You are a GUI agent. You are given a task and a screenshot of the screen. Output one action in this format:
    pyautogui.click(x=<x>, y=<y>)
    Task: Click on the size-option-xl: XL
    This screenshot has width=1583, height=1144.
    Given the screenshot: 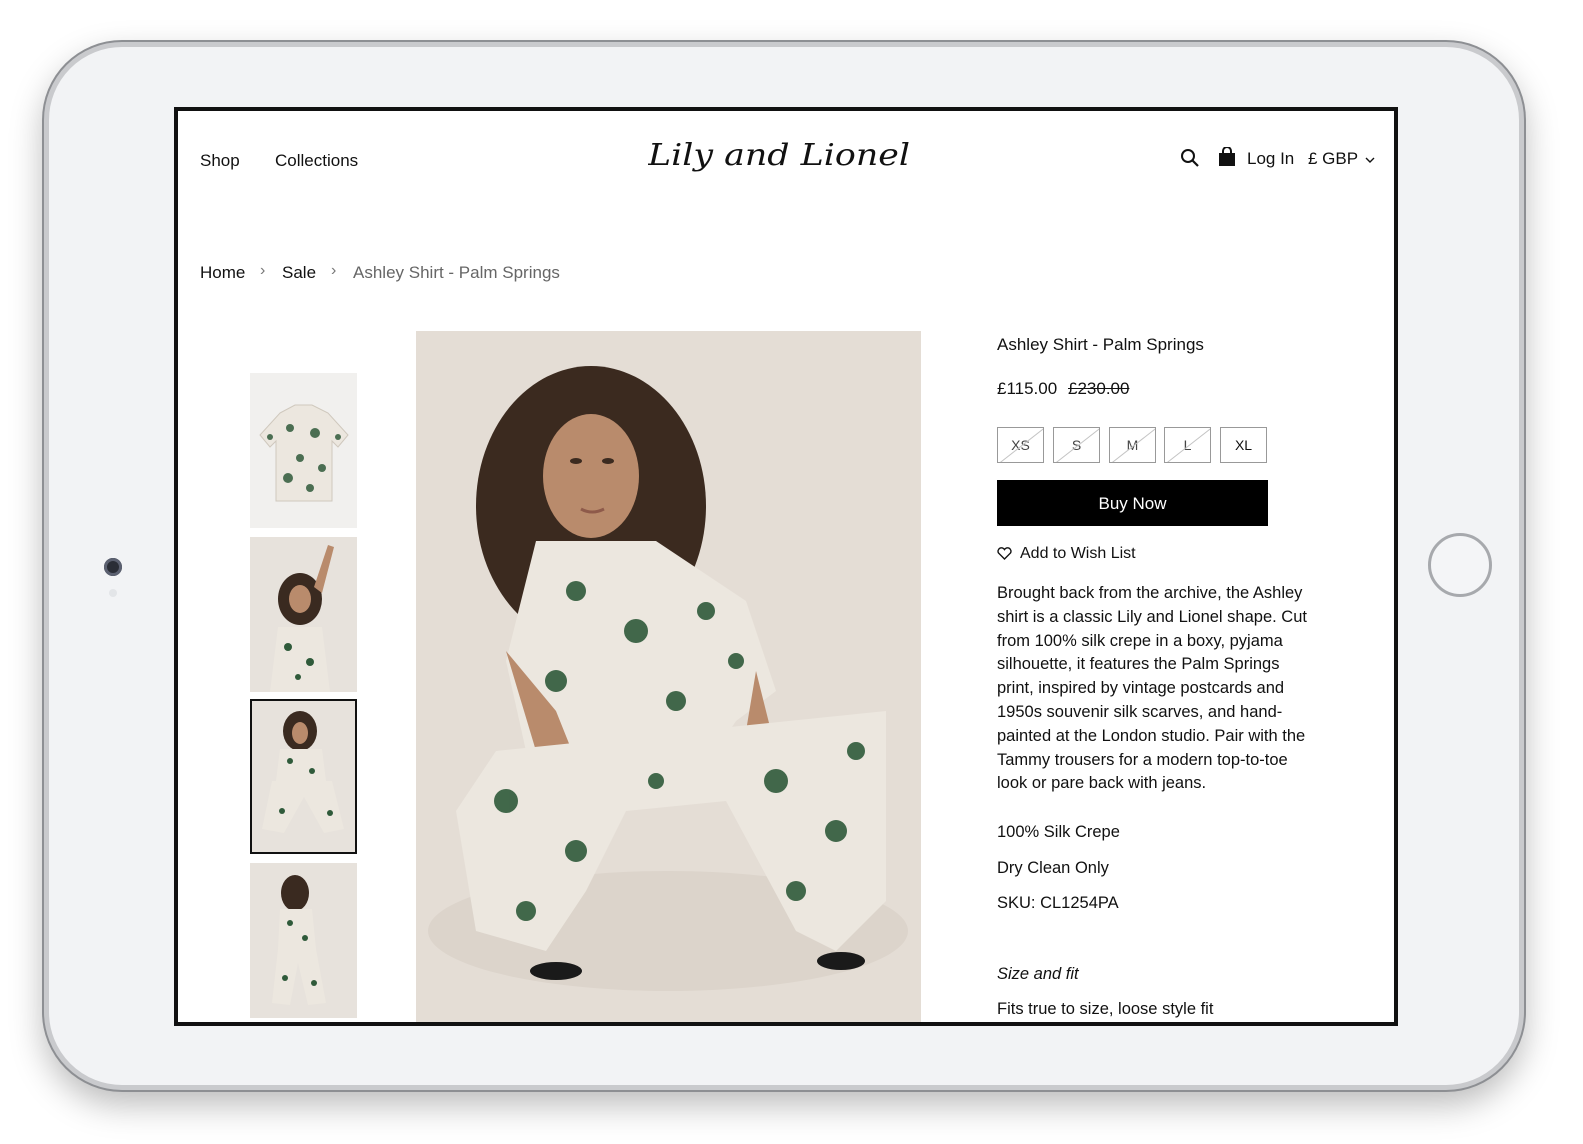 What is the action you would take?
    pyautogui.click(x=1243, y=445)
    